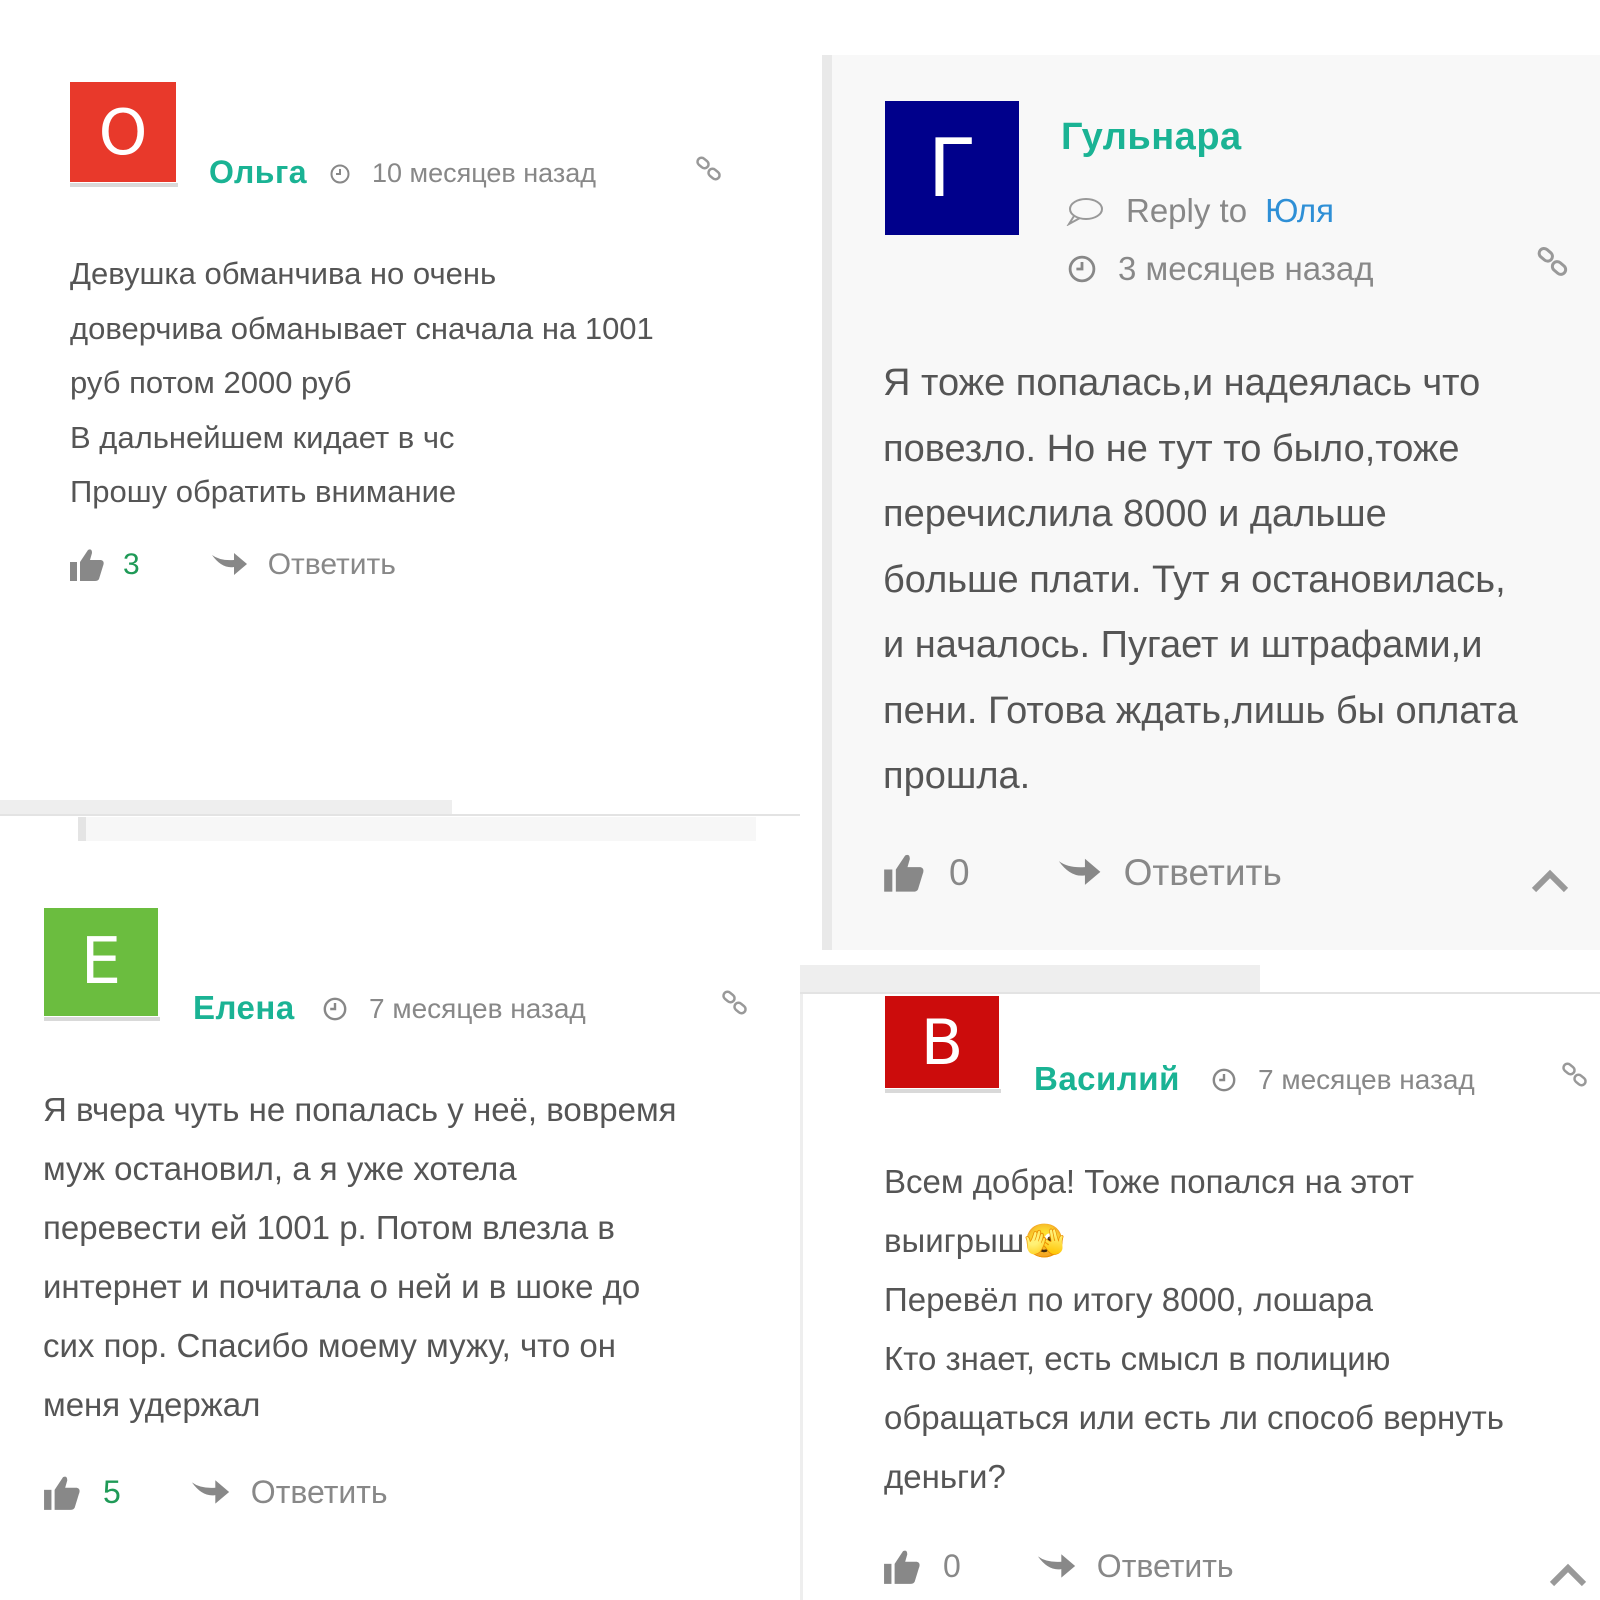  Describe the element at coordinates (1200, 993) in the screenshot. I see `divider-right-line` at that location.